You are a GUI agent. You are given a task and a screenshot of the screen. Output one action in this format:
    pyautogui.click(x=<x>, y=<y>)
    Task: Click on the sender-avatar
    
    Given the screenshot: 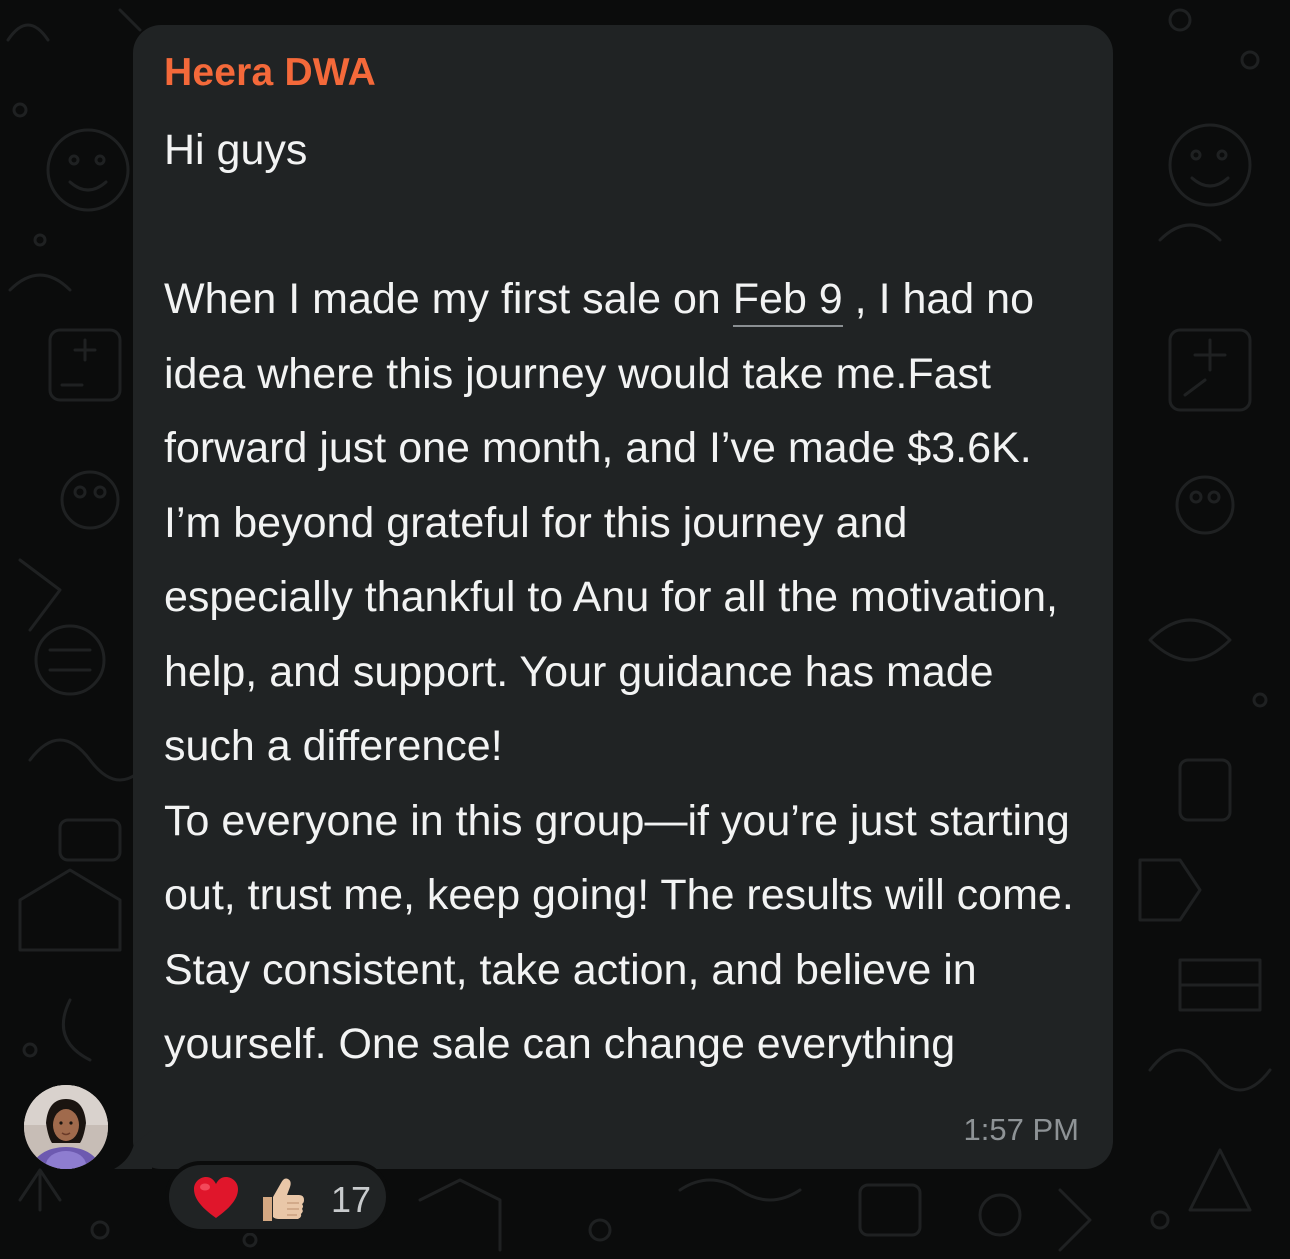 What is the action you would take?
    pyautogui.click(x=66, y=1127)
    